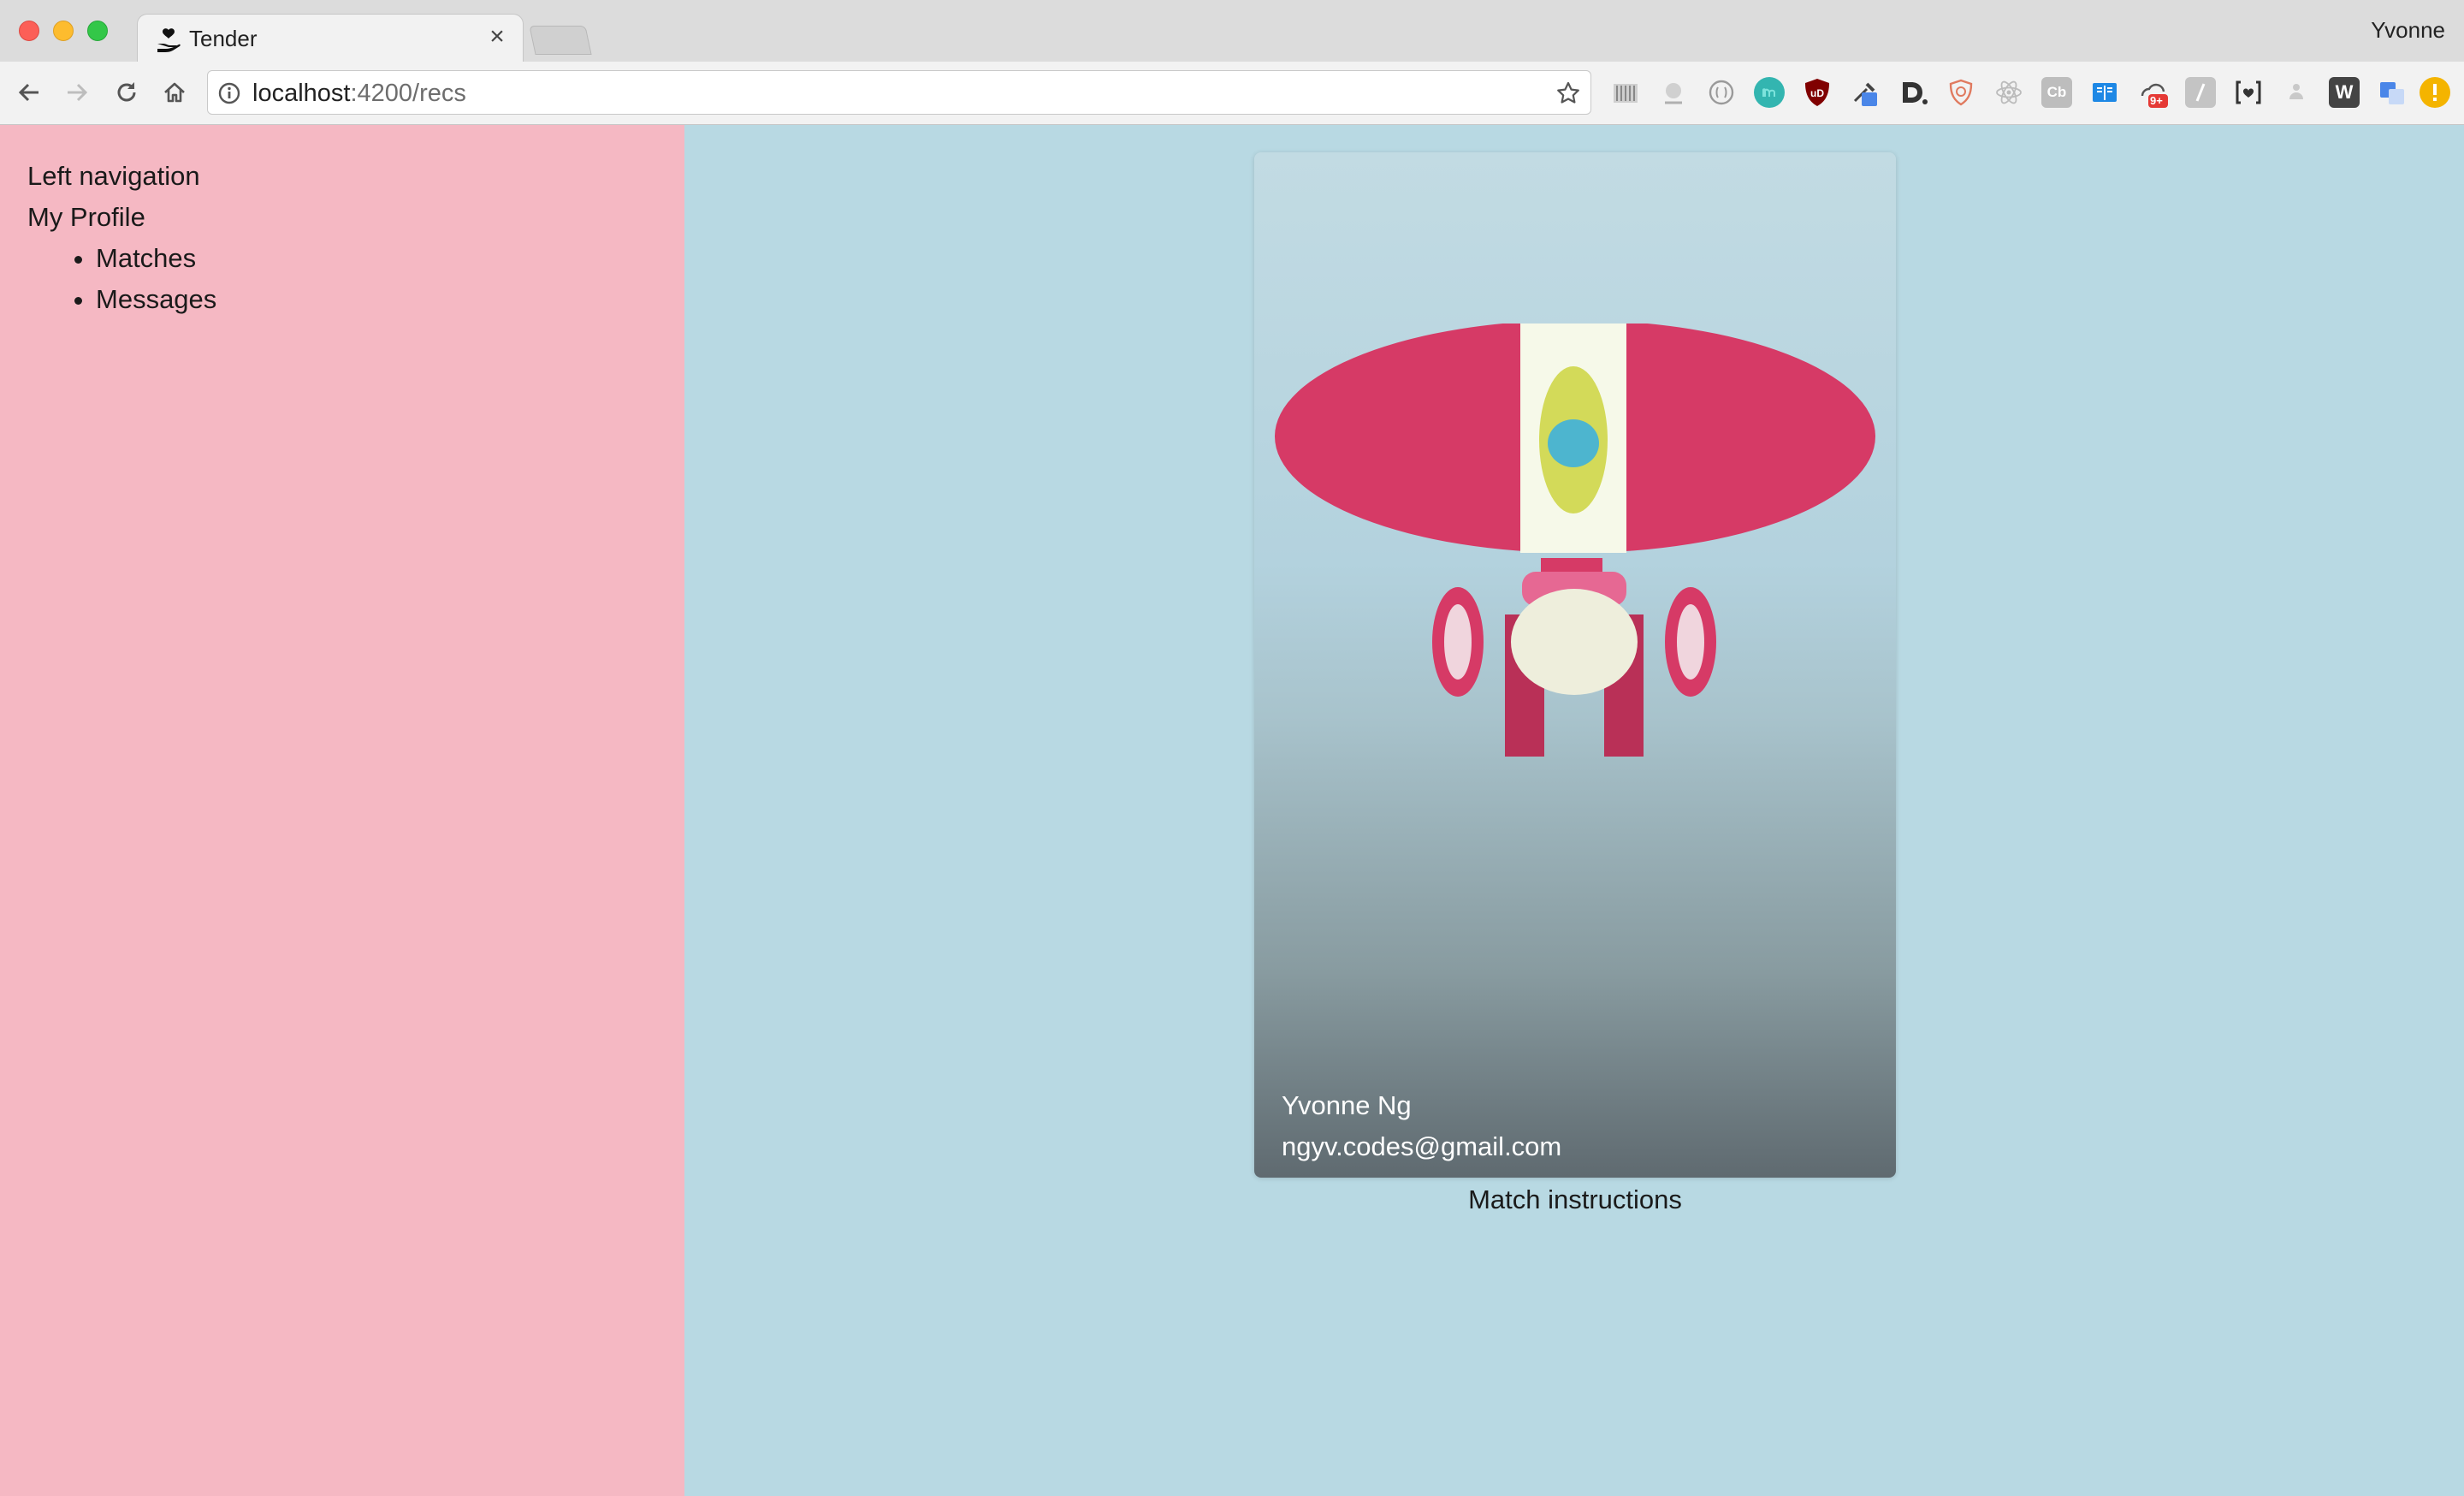 The width and height of the screenshot is (2464, 1496). I want to click on url-text: localhost:4200/recs, so click(359, 93).